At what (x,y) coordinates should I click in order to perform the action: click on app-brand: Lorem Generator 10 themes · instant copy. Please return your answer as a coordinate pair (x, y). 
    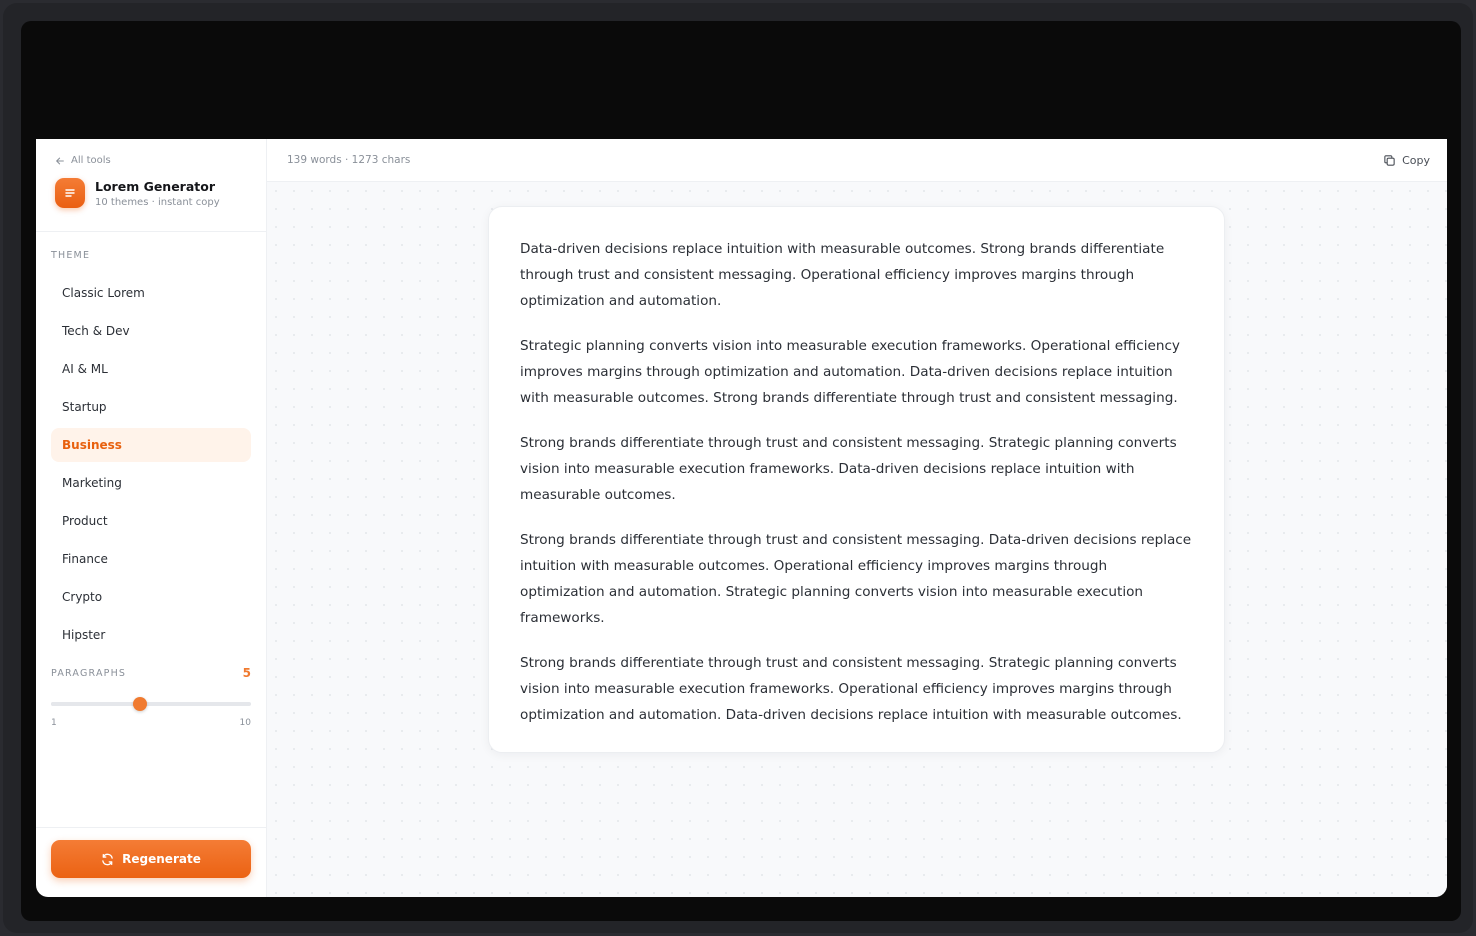
    Looking at the image, I should click on (153, 193).